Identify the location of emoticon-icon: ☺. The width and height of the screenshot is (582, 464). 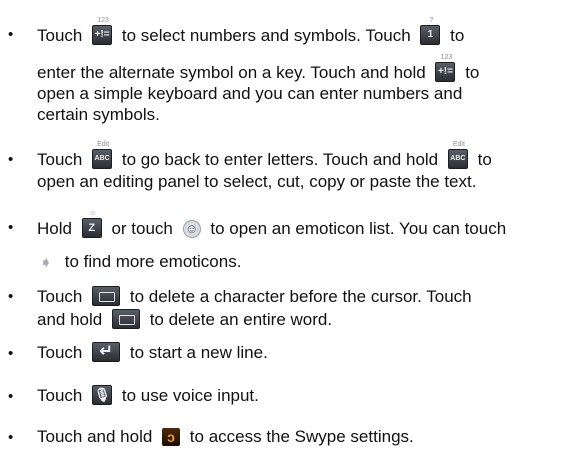
(191, 229).